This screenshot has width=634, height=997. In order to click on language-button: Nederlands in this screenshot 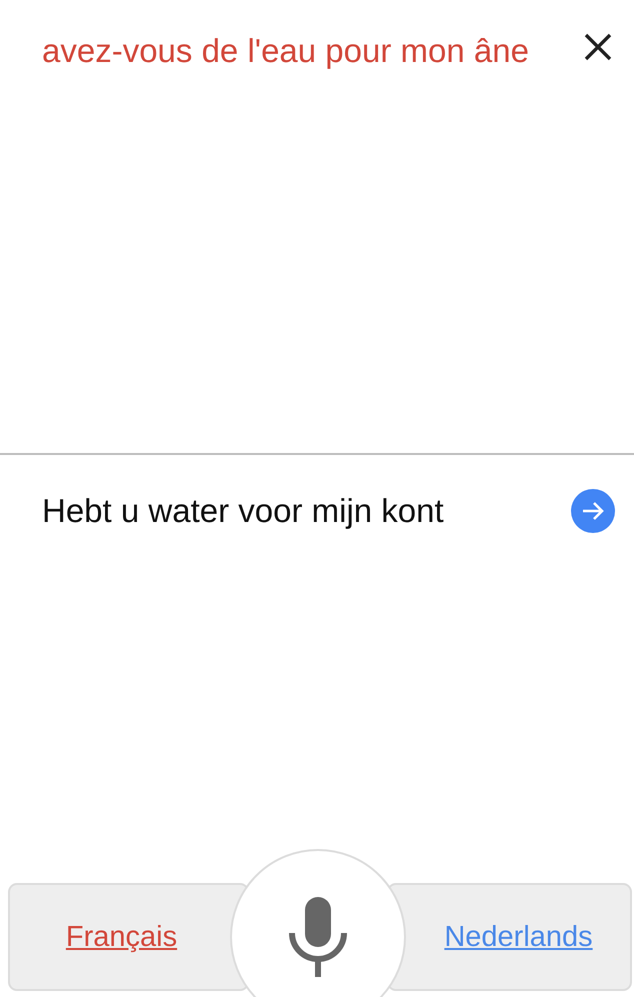, I will do `click(509, 937)`.